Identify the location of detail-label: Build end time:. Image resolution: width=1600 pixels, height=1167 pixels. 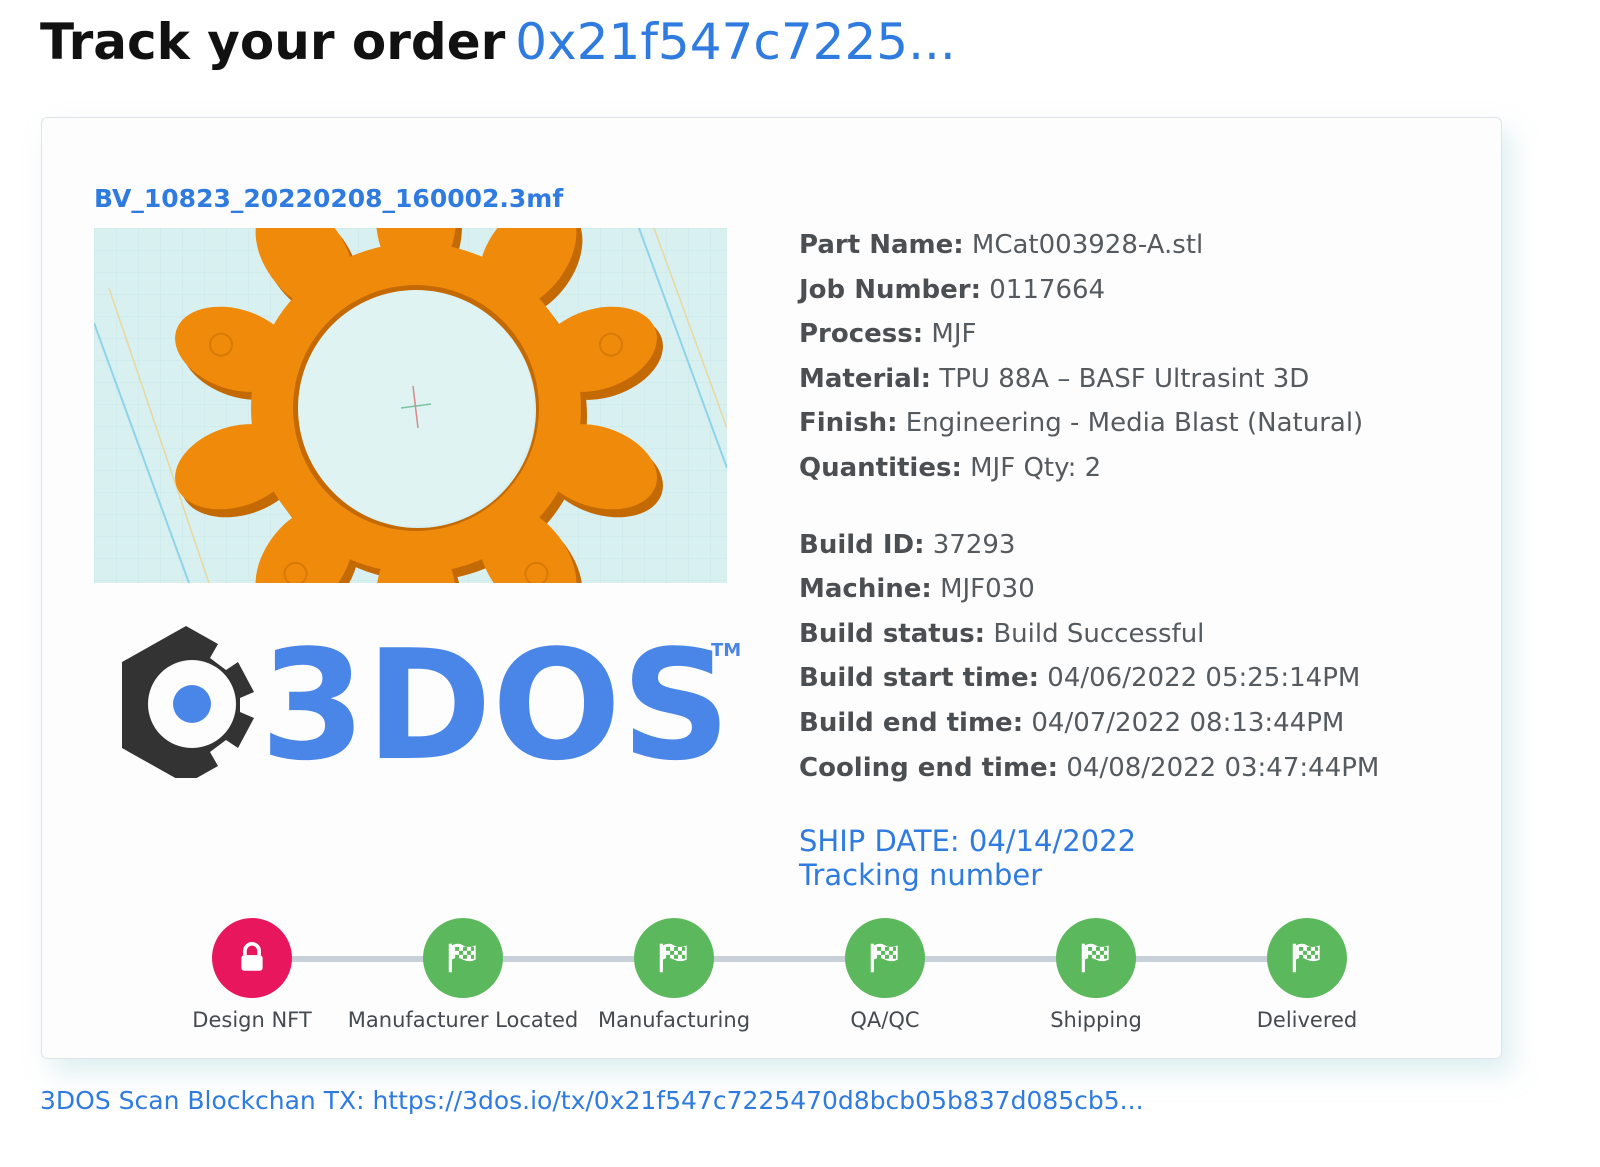
(911, 722).